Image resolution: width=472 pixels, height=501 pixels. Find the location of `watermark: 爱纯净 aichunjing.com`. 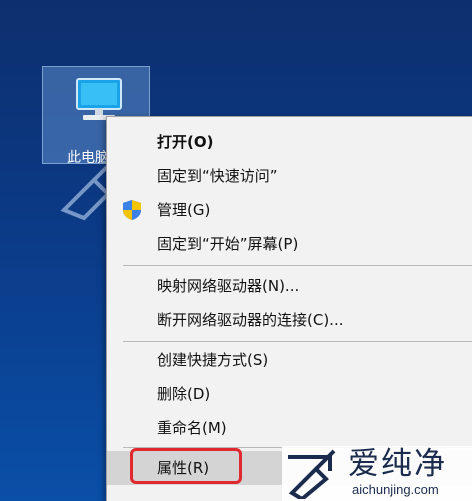

watermark: 爱纯净 aichunjing.com is located at coordinates (377, 473).